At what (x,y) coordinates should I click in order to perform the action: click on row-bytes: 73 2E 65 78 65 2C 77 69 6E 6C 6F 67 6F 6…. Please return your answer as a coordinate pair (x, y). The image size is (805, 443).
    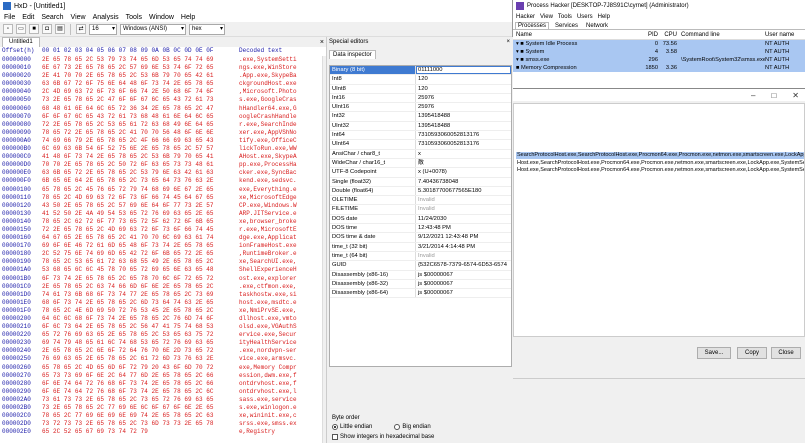
    Looking at the image, I should click on (140, 408).